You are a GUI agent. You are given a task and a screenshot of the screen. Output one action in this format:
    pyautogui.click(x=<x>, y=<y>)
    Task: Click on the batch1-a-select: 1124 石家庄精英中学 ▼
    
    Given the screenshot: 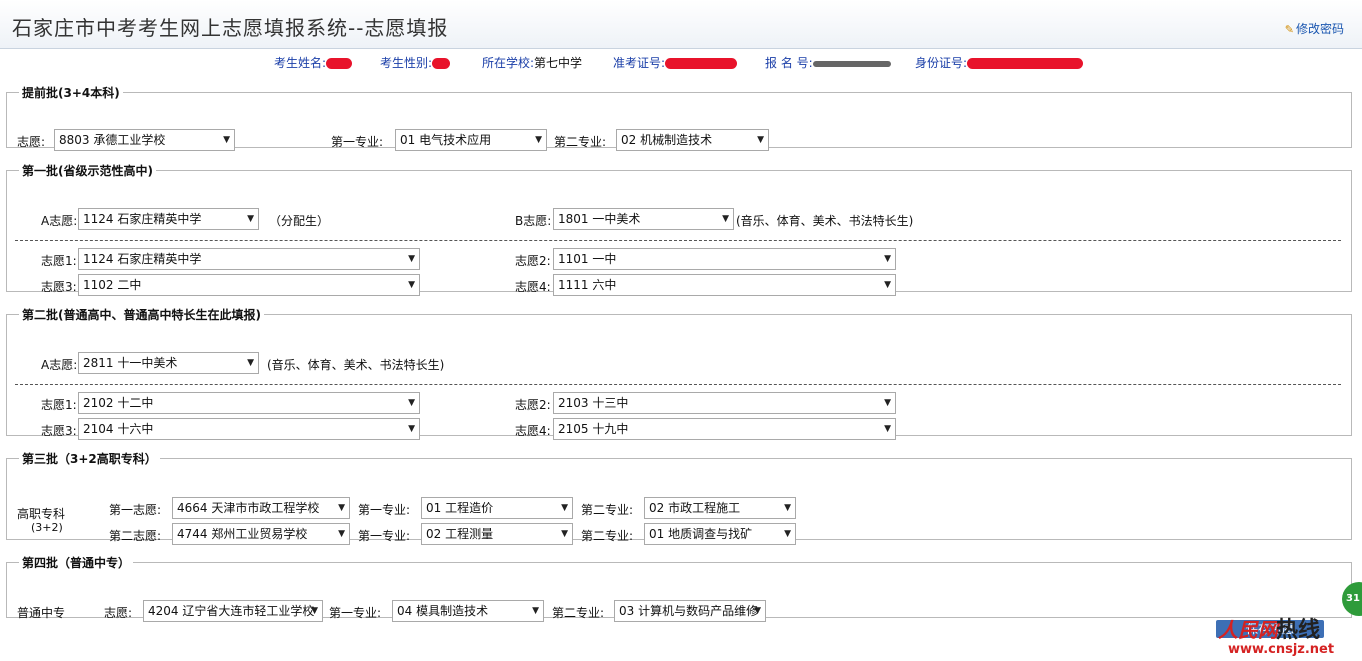 What is the action you would take?
    pyautogui.click(x=168, y=219)
    